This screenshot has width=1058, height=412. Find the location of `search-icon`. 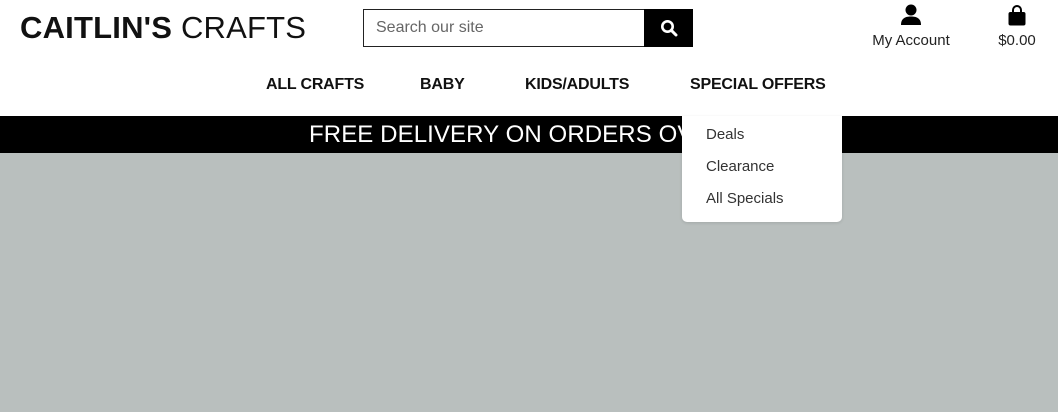

search-icon is located at coordinates (668, 28).